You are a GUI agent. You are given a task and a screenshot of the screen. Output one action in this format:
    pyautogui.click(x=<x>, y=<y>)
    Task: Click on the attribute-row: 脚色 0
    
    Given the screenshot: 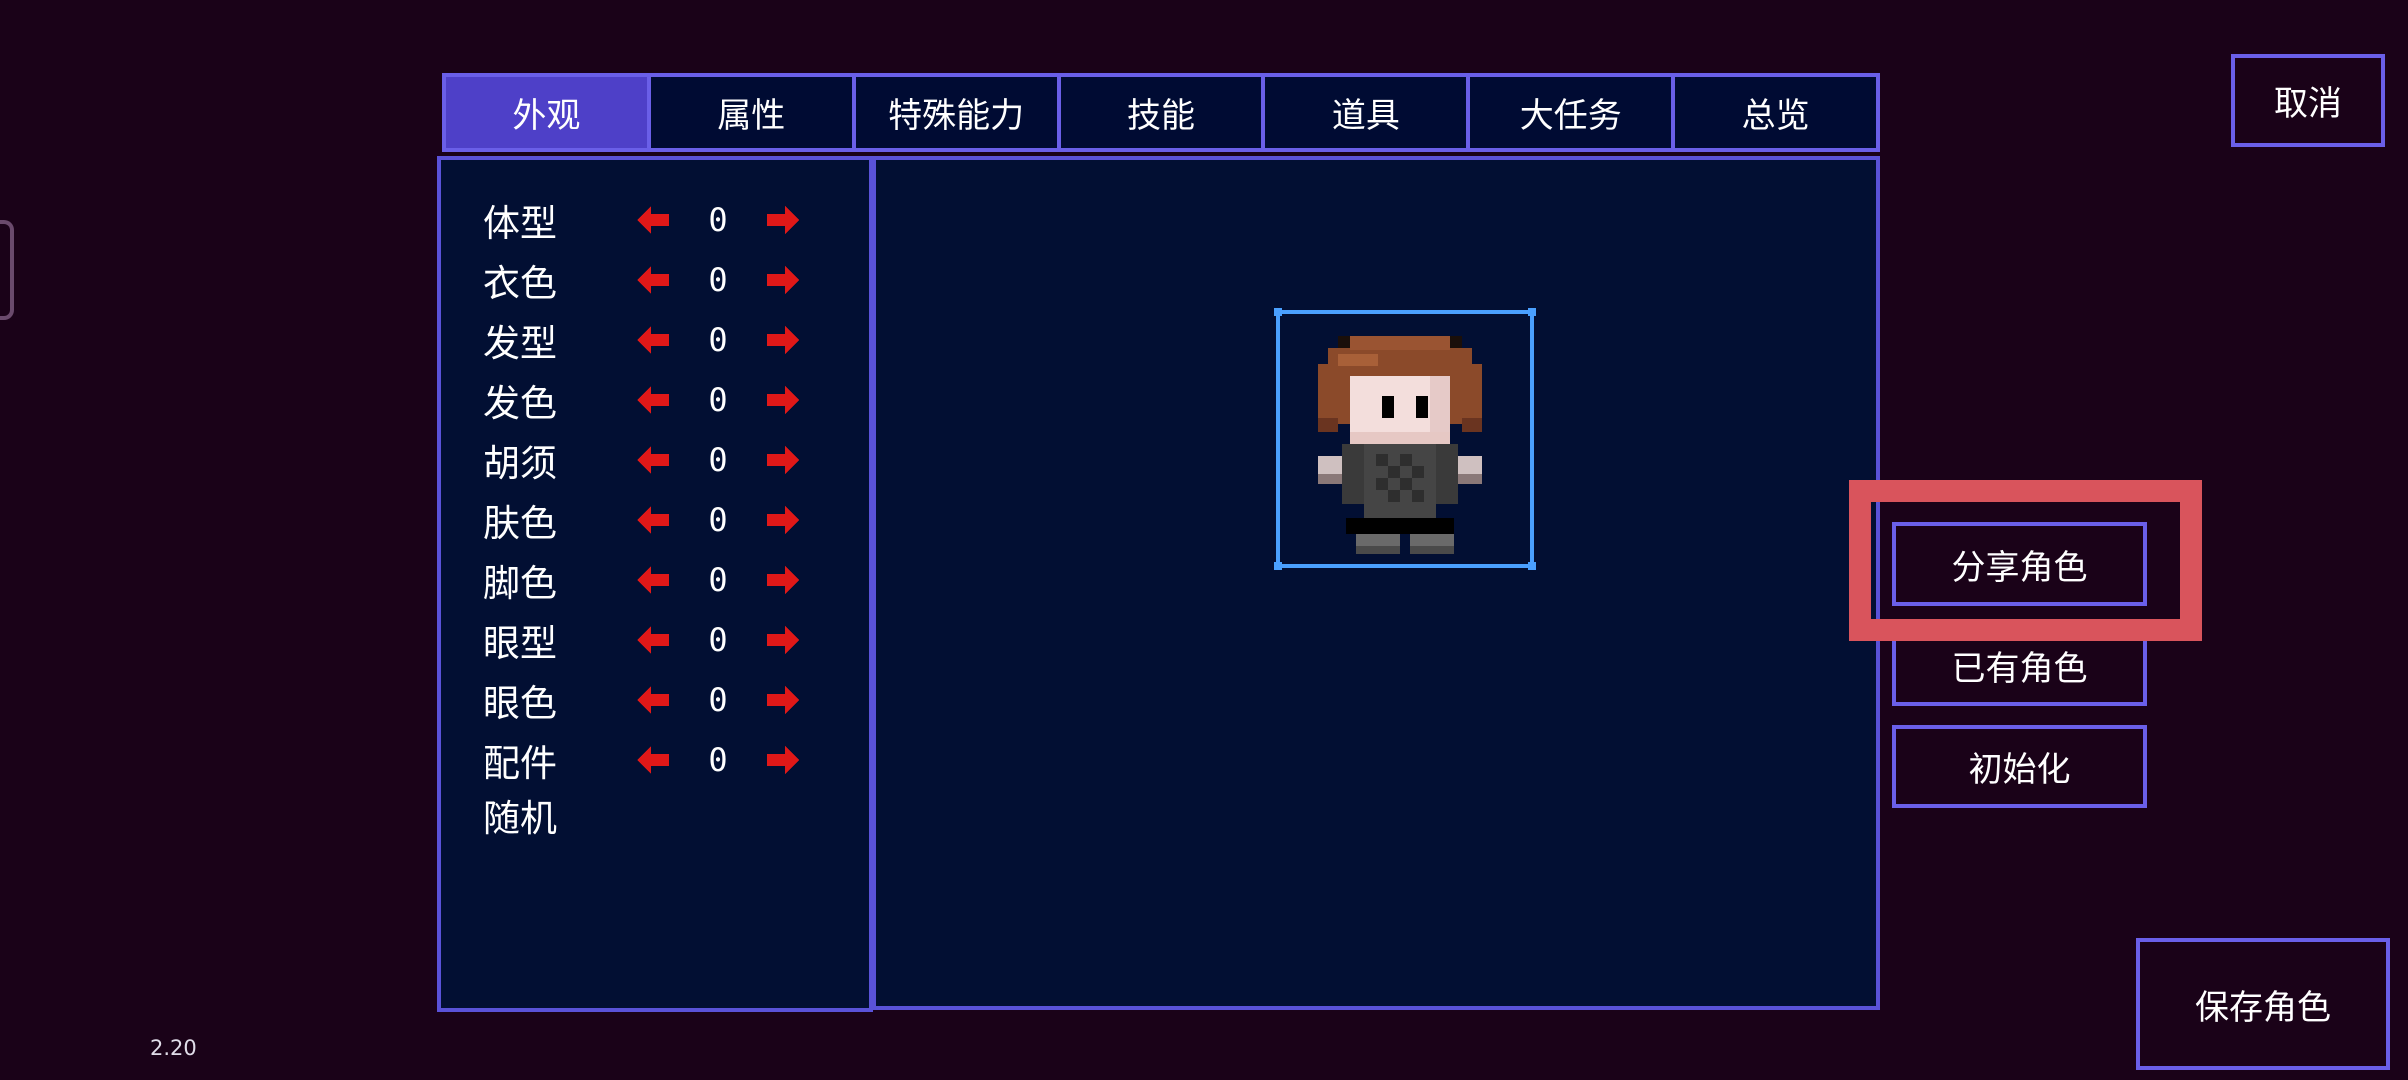 What is the action you would take?
    pyautogui.click(x=663, y=580)
    